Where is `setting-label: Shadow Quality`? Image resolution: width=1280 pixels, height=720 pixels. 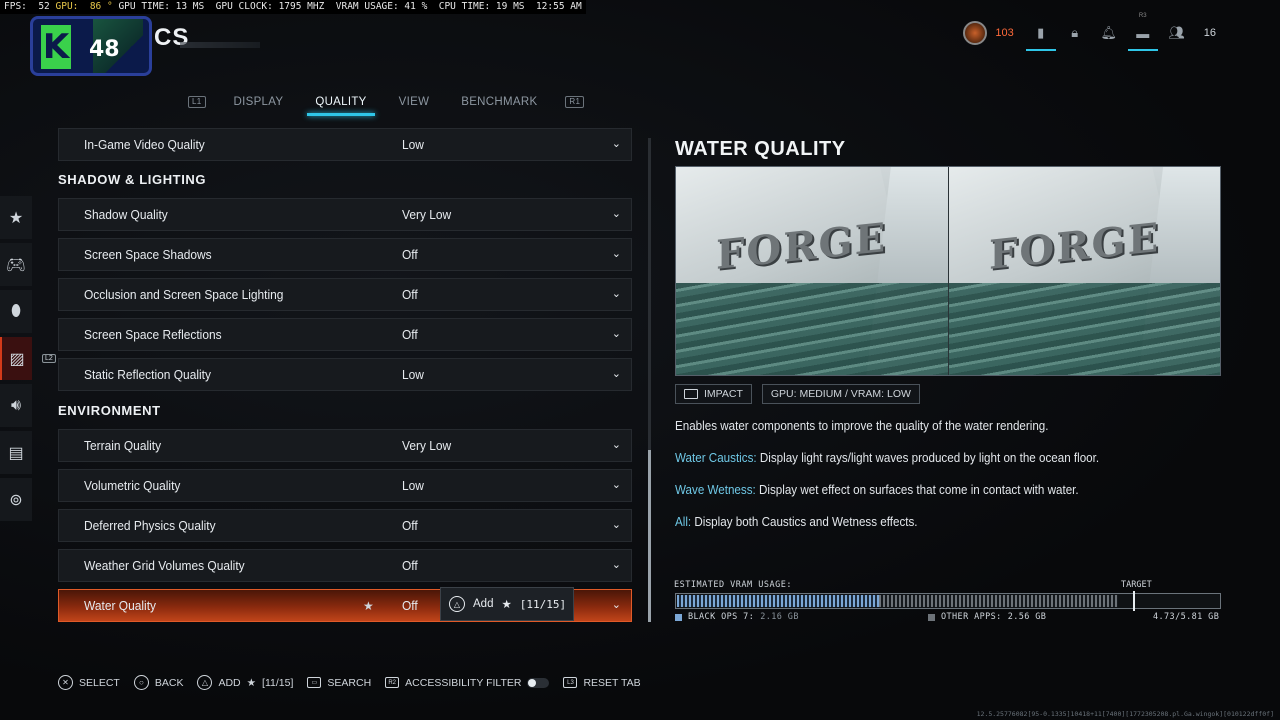 setting-label: Shadow Quality is located at coordinates (126, 214).